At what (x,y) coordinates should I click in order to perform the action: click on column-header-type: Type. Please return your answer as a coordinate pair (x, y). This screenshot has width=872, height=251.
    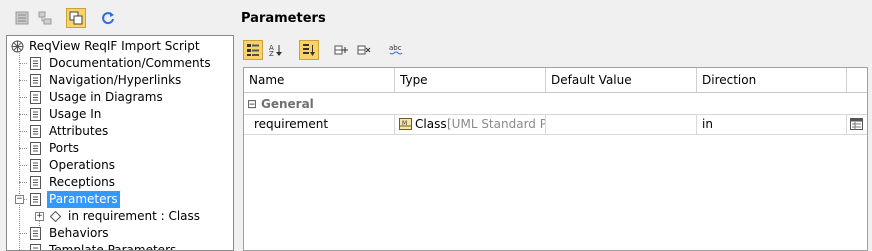
    Looking at the image, I should click on (470, 80).